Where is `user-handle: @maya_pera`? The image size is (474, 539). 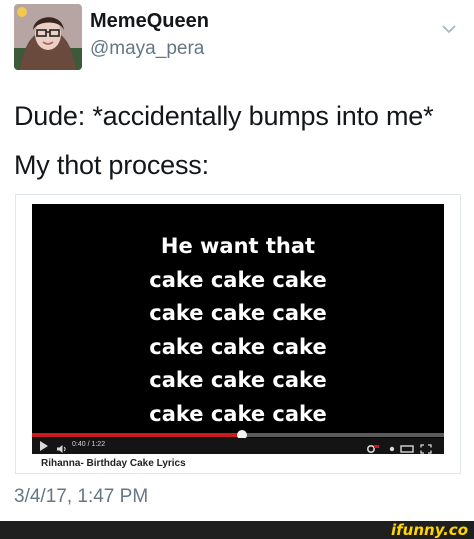
user-handle: @maya_pera is located at coordinates (147, 49).